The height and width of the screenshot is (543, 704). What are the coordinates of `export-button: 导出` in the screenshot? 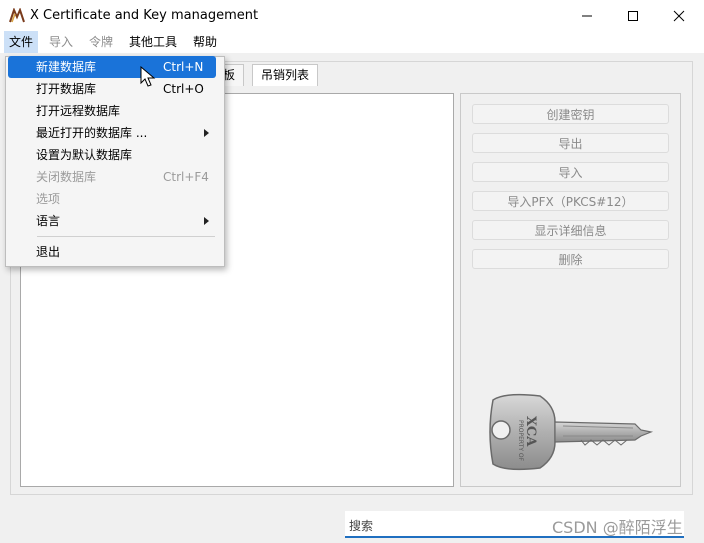 It's located at (570, 143).